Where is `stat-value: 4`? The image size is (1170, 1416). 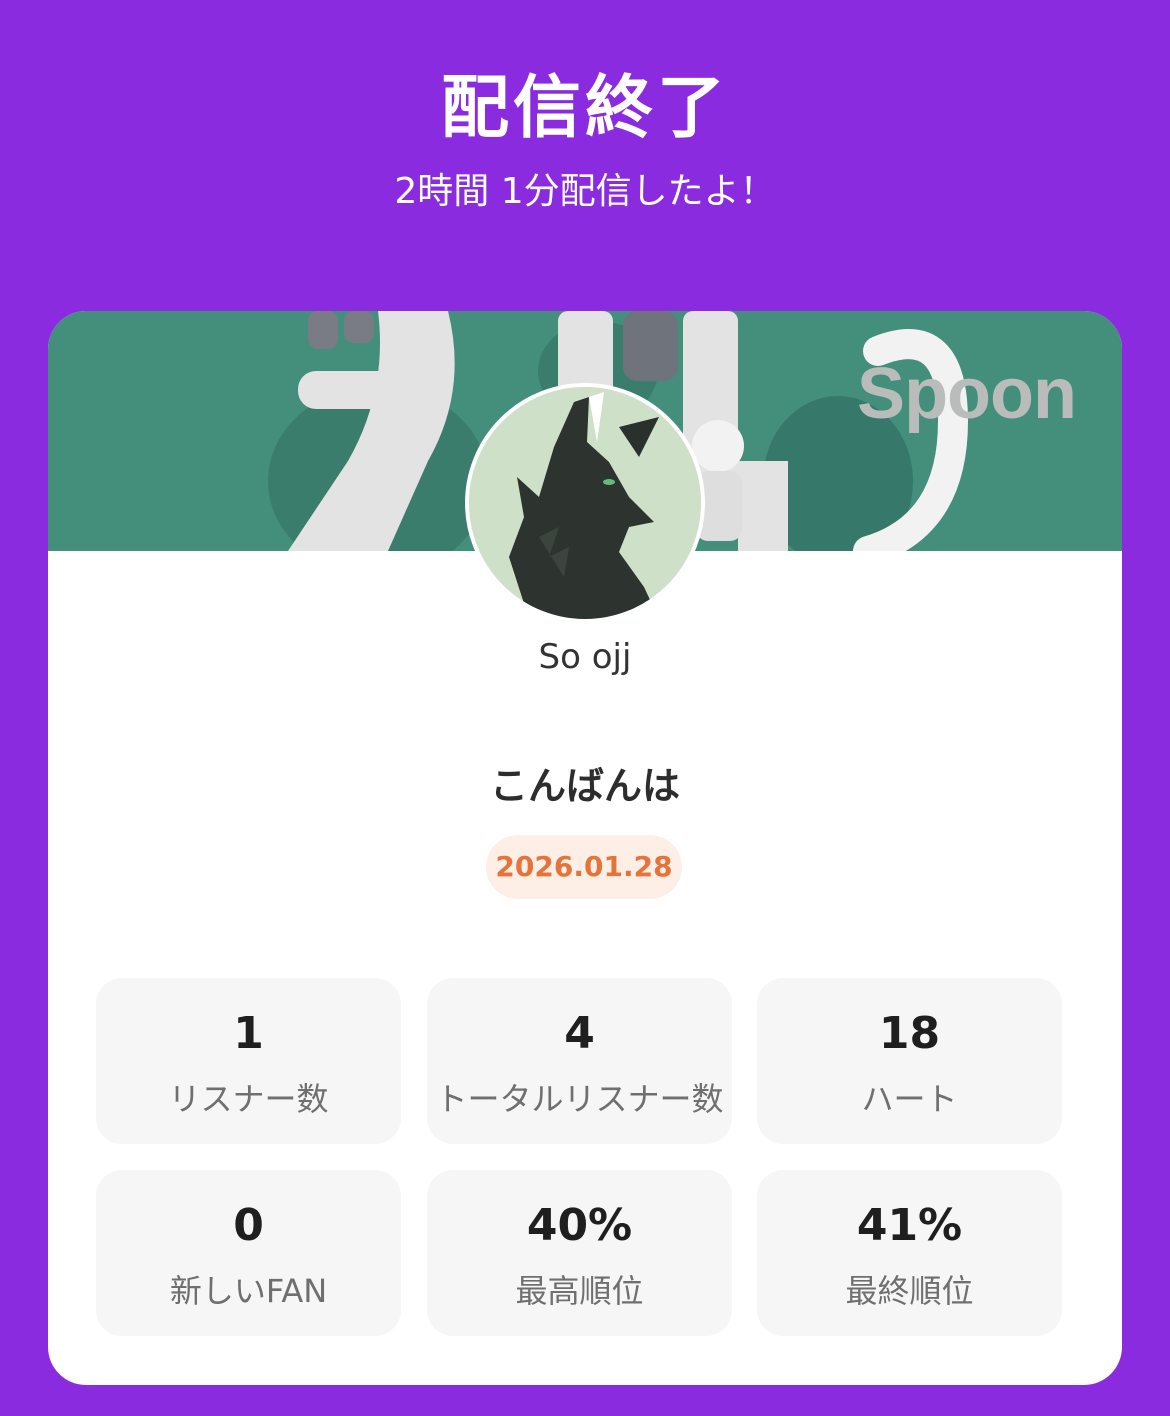
stat-value: 4 is located at coordinates (579, 1033).